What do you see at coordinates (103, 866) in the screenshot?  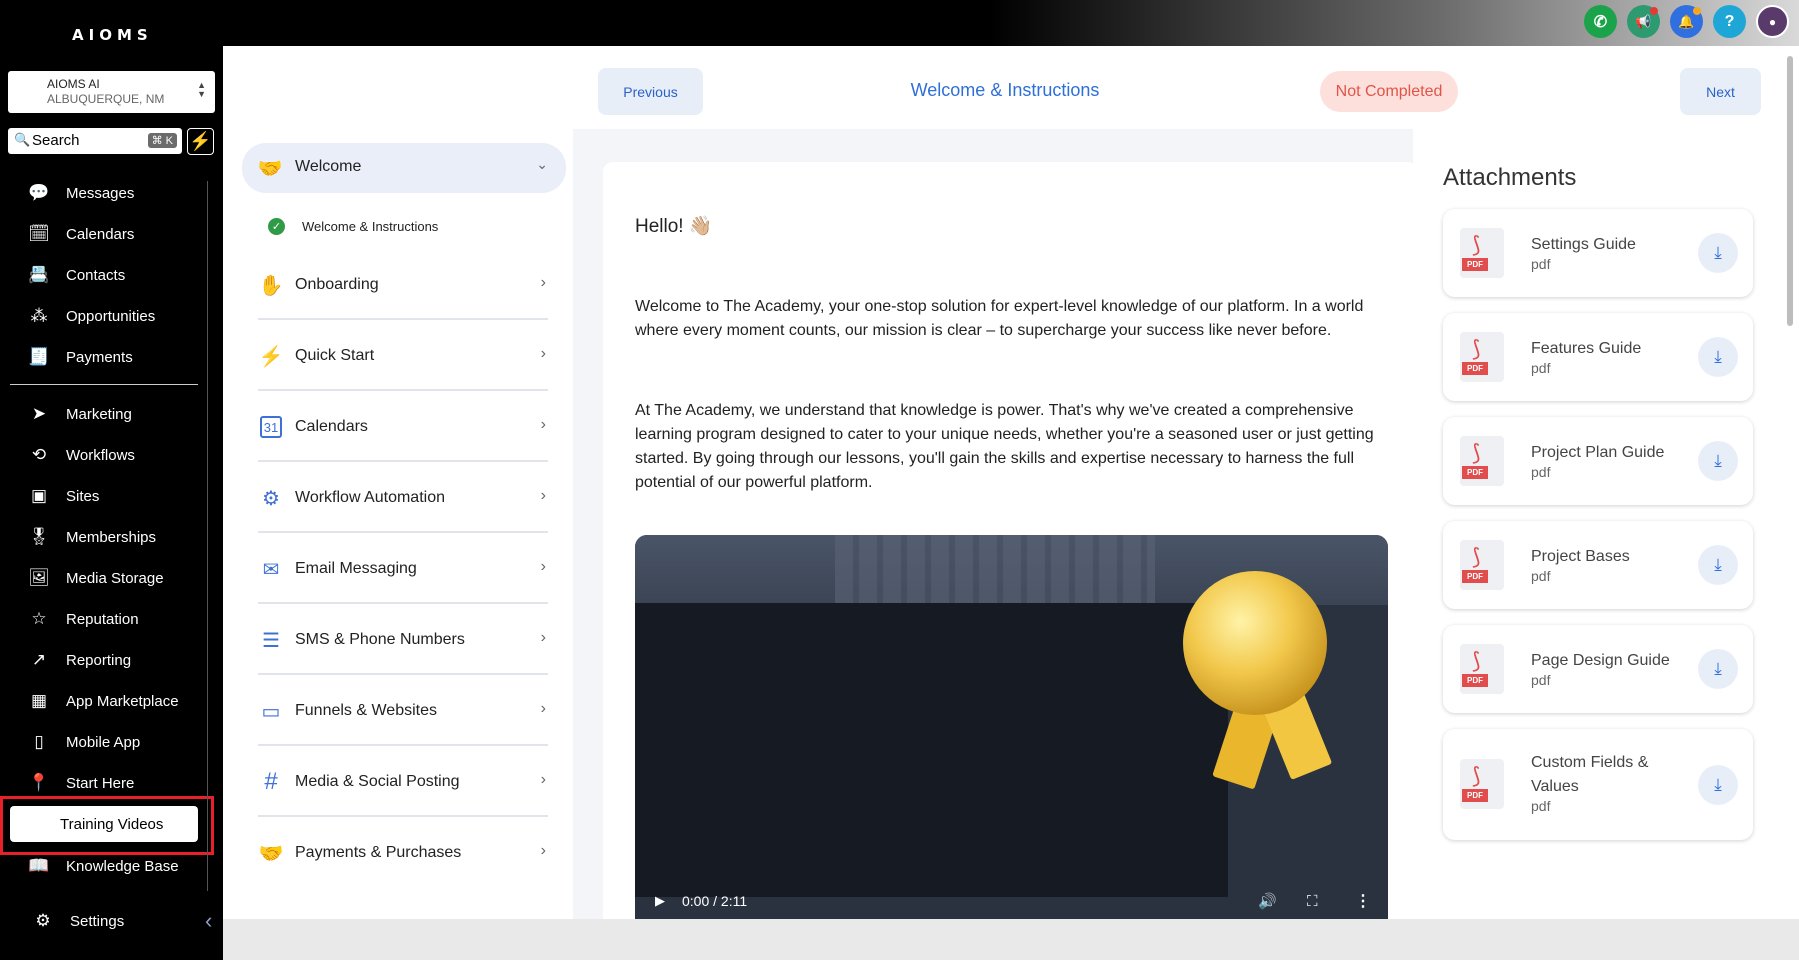 I see `sidebar-item-knowledge-base: 📖 Knowledge Base` at bounding box center [103, 866].